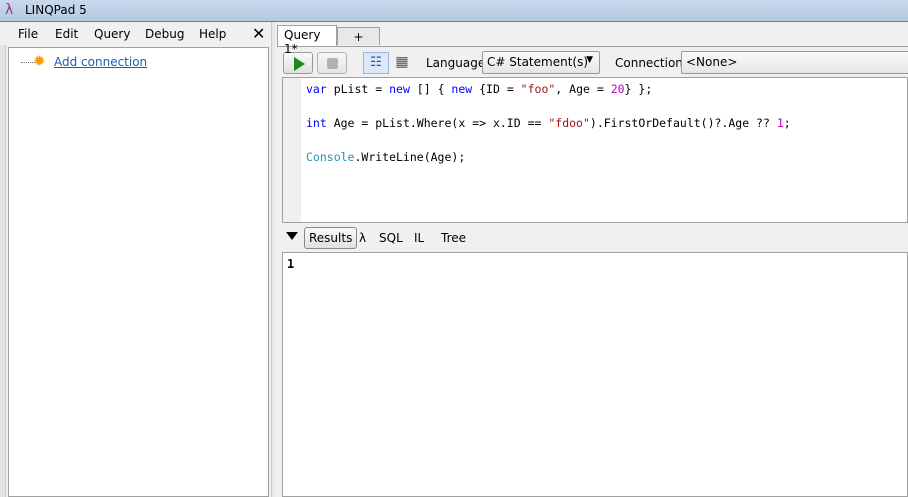 This screenshot has height=497, width=908. What do you see at coordinates (3, 271) in the screenshot?
I see `left-scroll-strip` at bounding box center [3, 271].